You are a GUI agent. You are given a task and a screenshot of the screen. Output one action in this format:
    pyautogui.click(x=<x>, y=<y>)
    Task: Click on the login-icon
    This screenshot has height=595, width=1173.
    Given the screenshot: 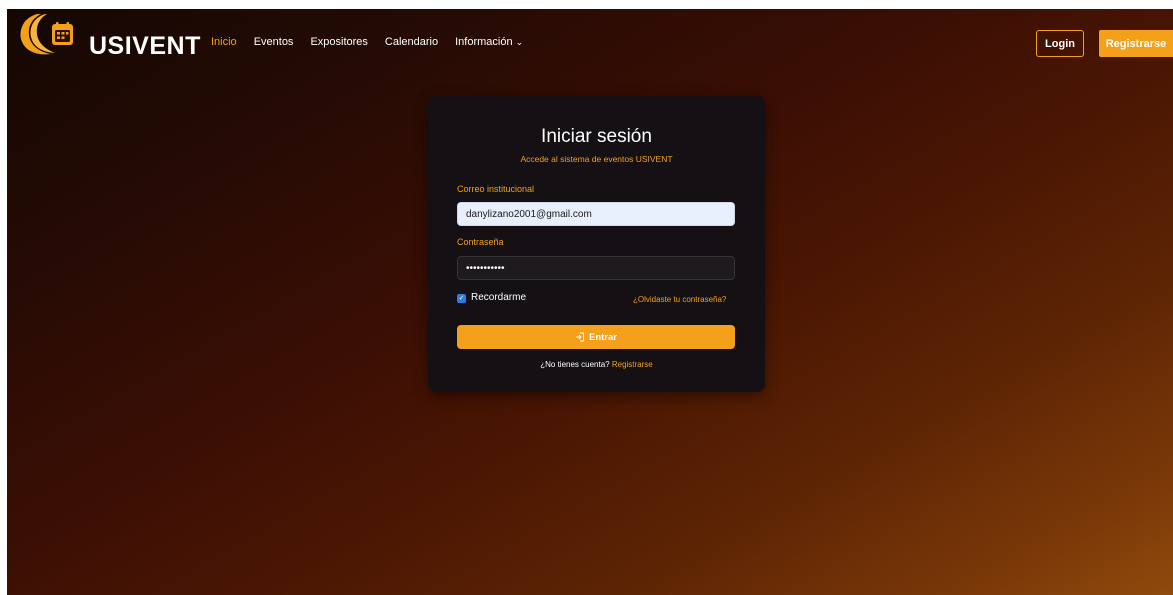 What is the action you would take?
    pyautogui.click(x=580, y=337)
    